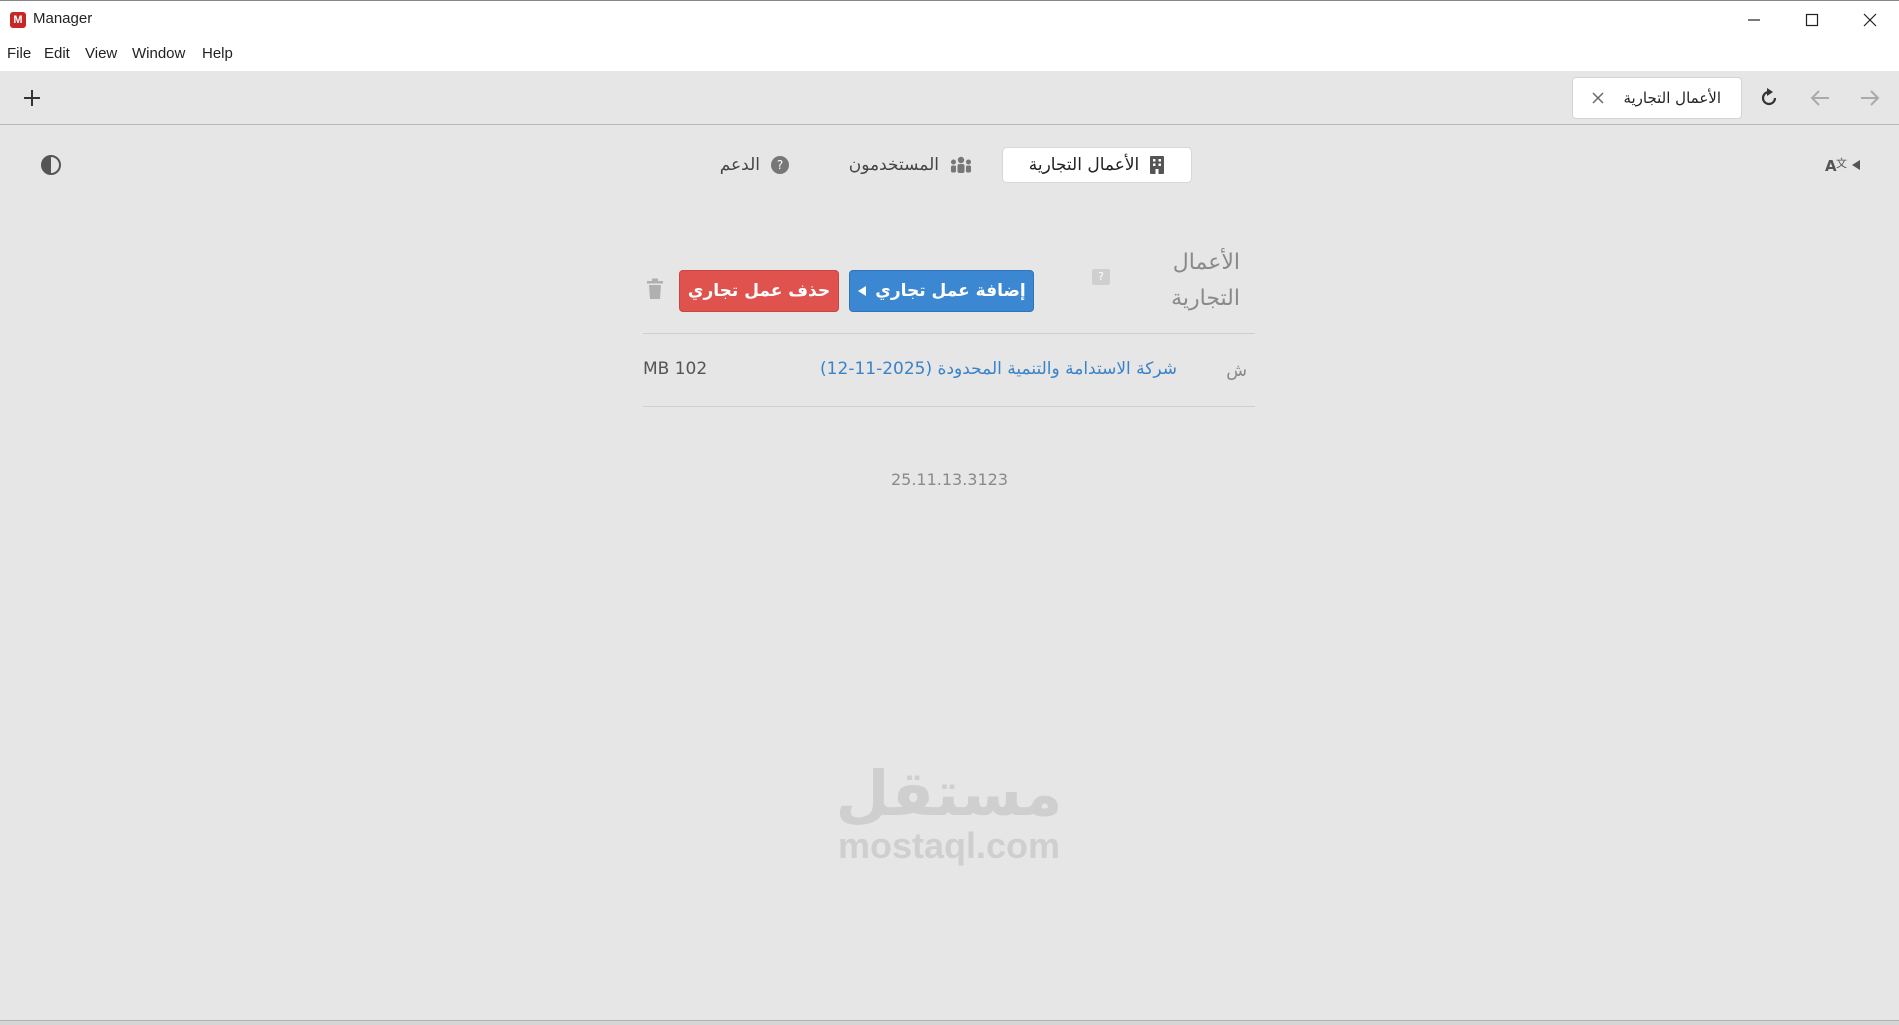 The height and width of the screenshot is (1025, 1899). What do you see at coordinates (63, 18) in the screenshot?
I see `window-title: Manager` at bounding box center [63, 18].